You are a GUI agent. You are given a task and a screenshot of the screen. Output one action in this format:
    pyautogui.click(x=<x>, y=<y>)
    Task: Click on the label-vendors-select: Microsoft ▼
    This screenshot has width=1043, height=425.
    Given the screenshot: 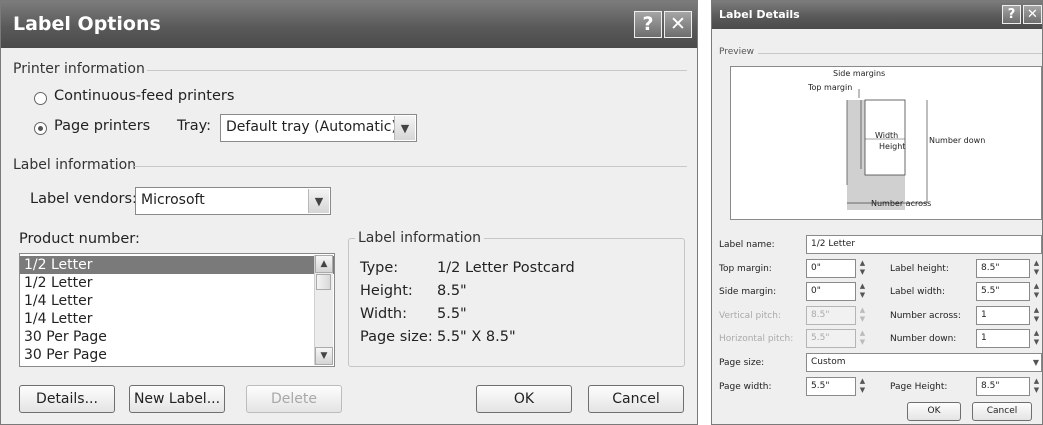 What is the action you would take?
    pyautogui.click(x=233, y=201)
    